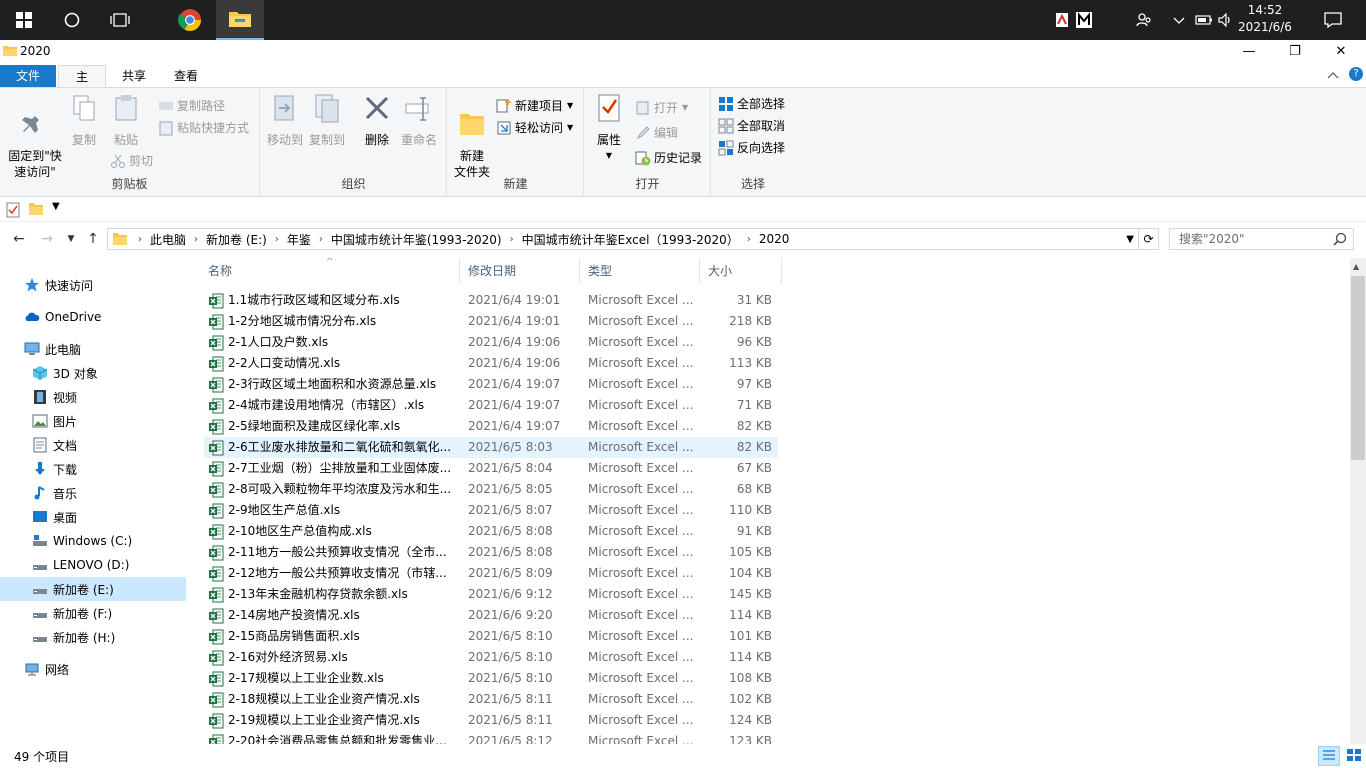 Image resolution: width=1366 pixels, height=768 pixels. What do you see at coordinates (93, 349) in the screenshot?
I see `nav-this-pc: 此电脑` at bounding box center [93, 349].